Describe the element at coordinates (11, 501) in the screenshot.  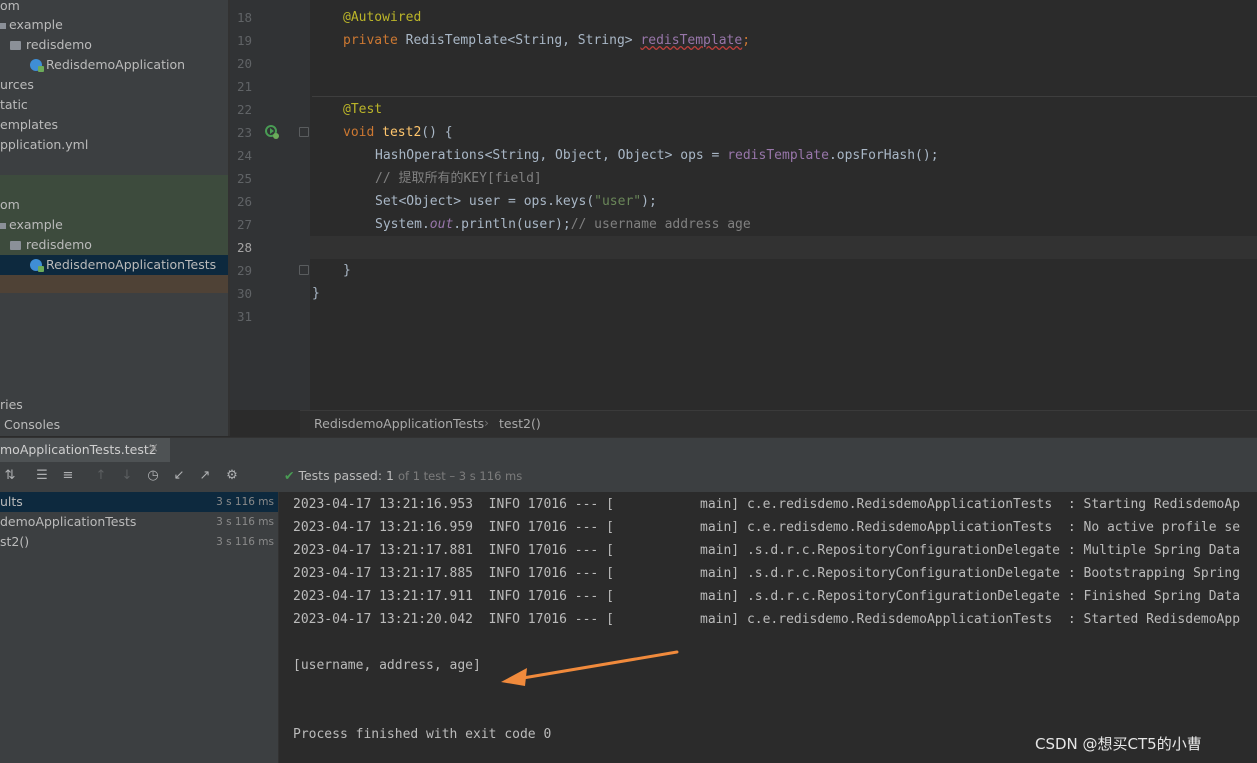
I see `test-label: ults` at that location.